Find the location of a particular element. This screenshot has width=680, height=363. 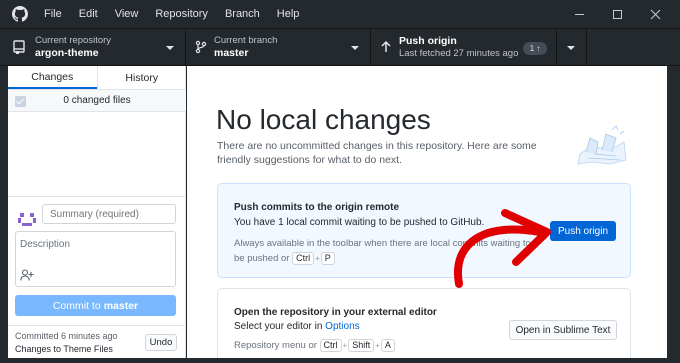

commit-prefix: Commit to is located at coordinates (76, 305).